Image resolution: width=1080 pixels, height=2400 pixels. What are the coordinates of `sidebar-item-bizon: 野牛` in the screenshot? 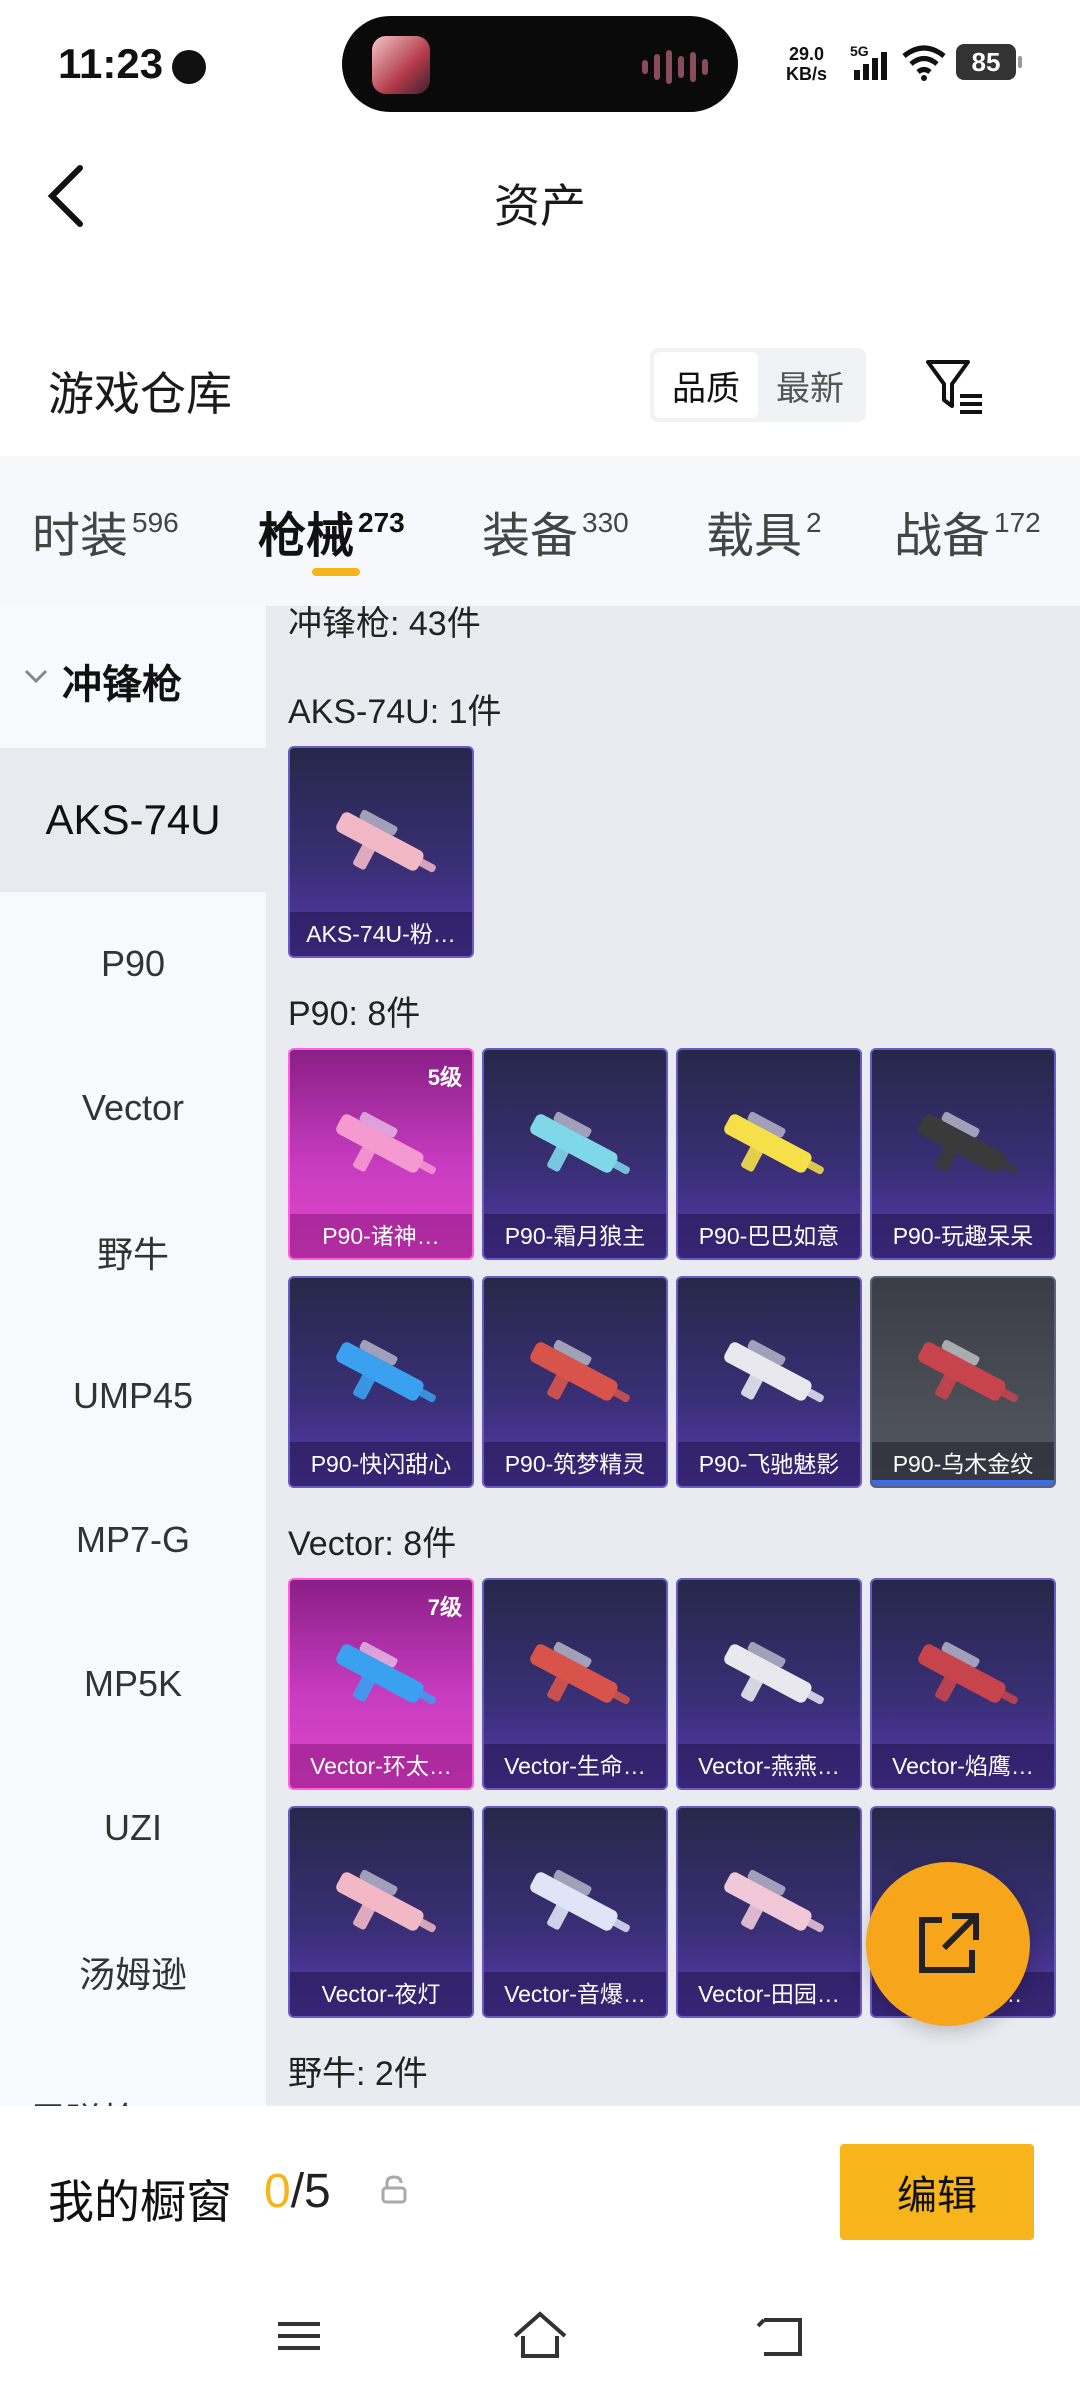 It's located at (133, 1252).